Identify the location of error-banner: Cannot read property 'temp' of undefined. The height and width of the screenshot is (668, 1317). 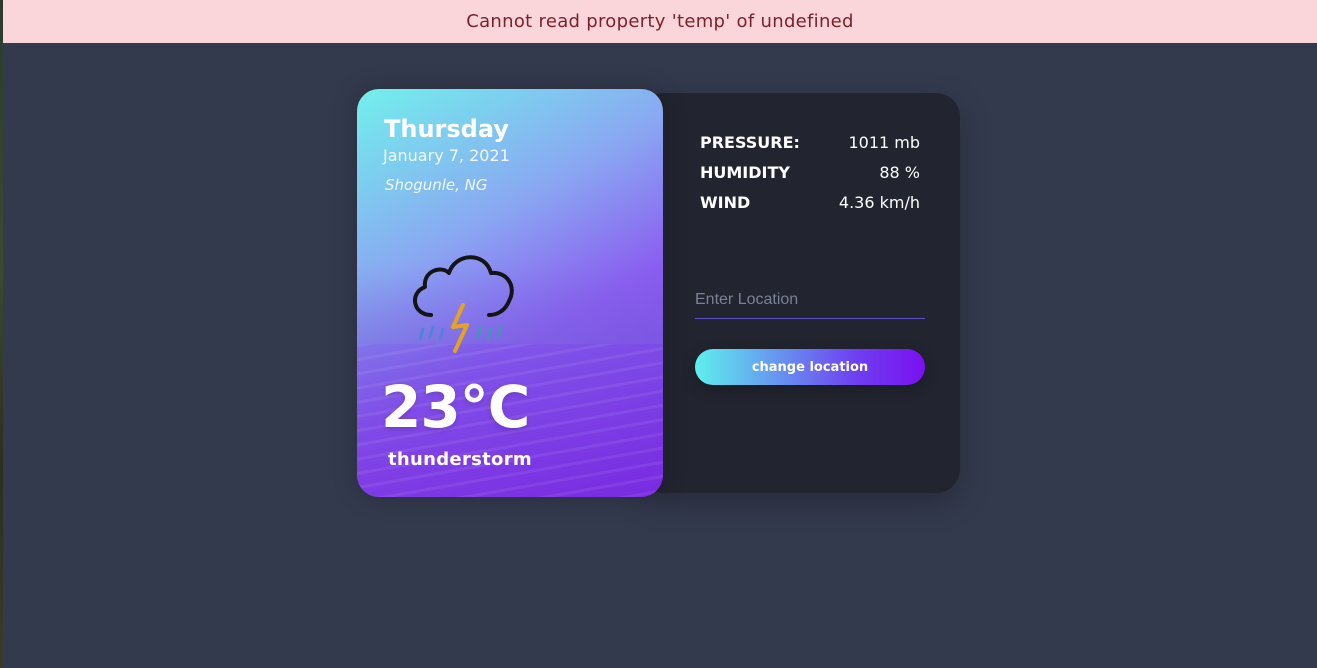
(660, 21).